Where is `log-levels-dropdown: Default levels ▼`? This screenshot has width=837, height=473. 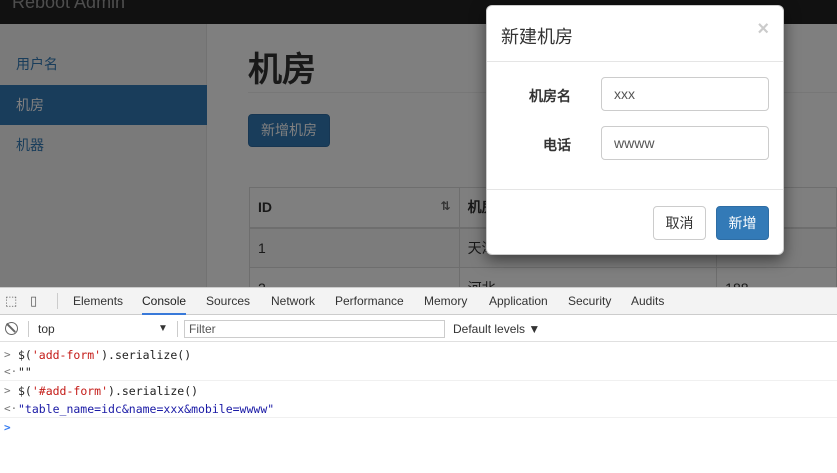
log-levels-dropdown: Default levels ▼ is located at coordinates (496, 329).